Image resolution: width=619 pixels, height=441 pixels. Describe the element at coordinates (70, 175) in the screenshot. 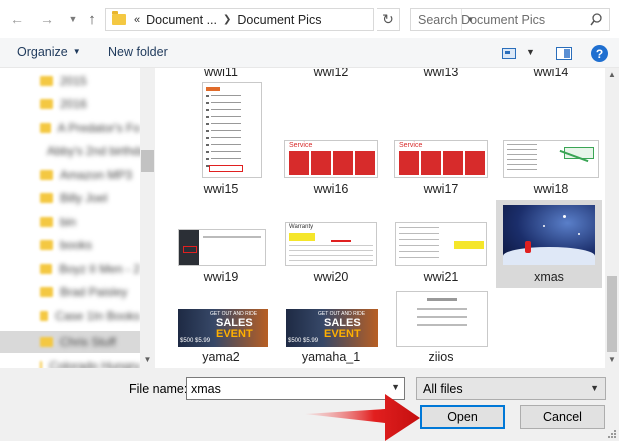

I see `nav-item: Amazon MP3` at that location.